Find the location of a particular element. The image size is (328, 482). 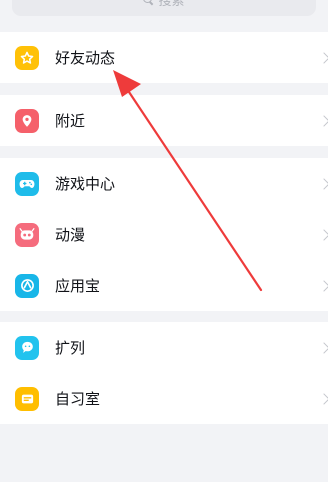

group-friends: 好友动态 is located at coordinates (164, 57).